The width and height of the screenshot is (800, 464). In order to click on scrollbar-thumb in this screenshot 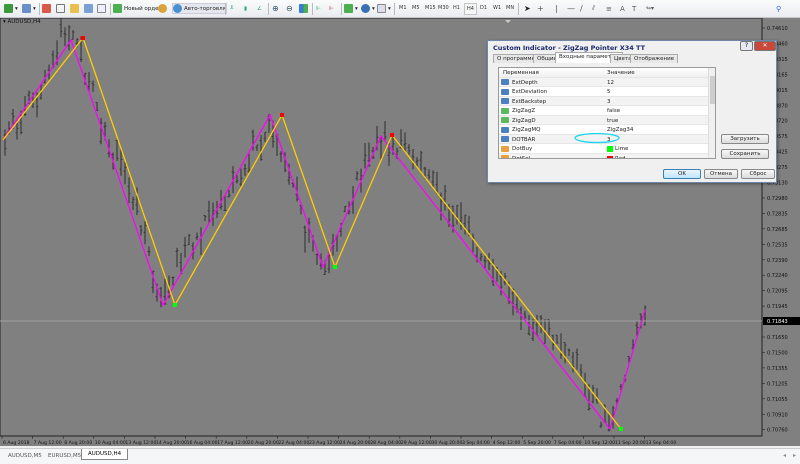, I will do `click(712, 90)`.